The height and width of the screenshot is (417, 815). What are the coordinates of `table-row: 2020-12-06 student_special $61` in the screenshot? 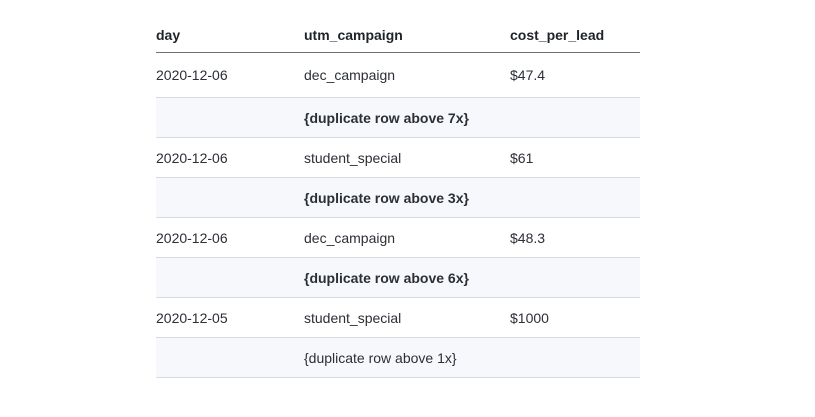 It's located at (398, 157).